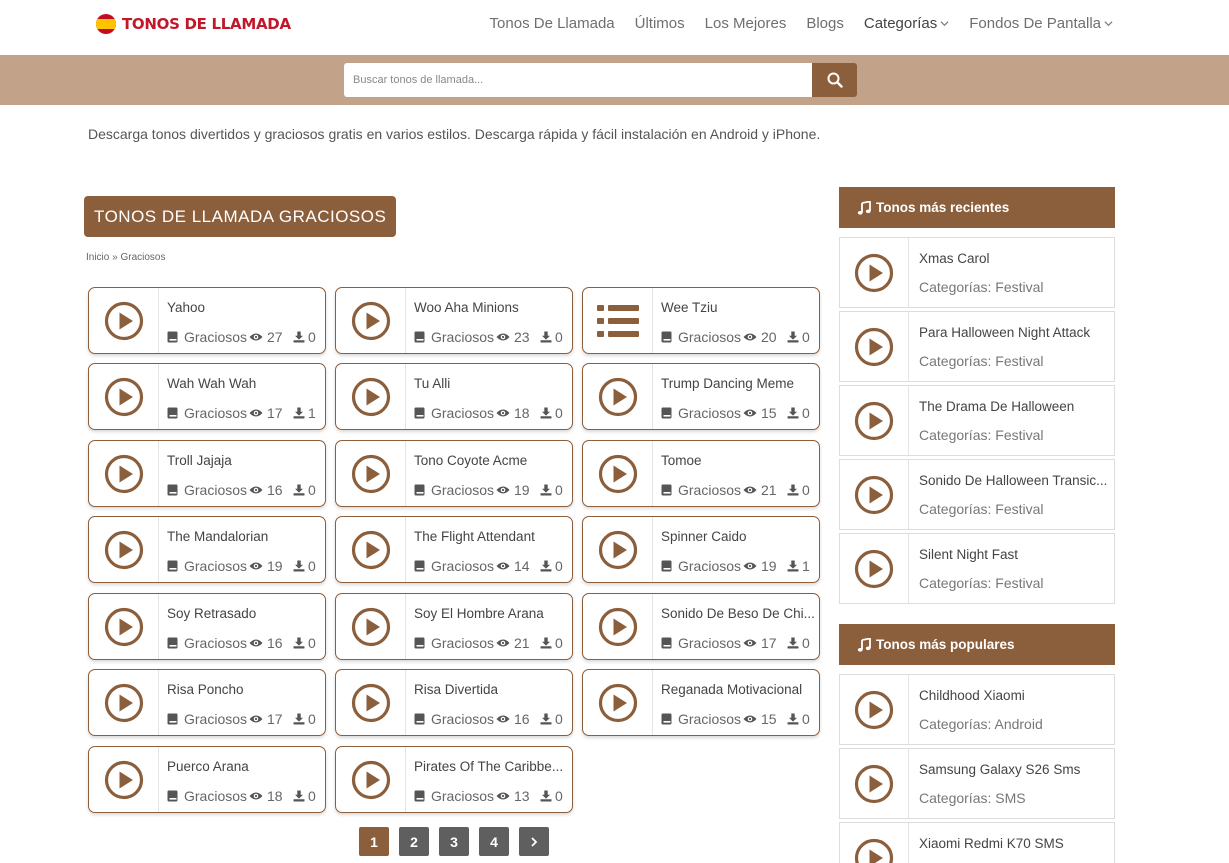 The image size is (1229, 863). Describe the element at coordinates (491, 460) in the screenshot. I see `ringtone-title: Tono Coyote Acme` at that location.